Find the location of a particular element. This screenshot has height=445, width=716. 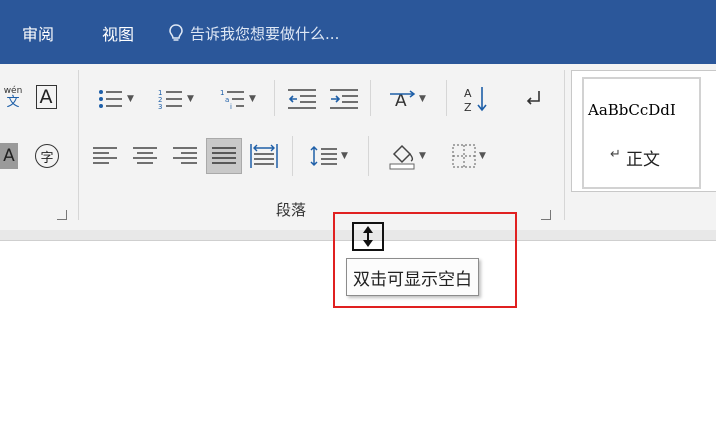

sort-icon: A Z is located at coordinates (475, 100).